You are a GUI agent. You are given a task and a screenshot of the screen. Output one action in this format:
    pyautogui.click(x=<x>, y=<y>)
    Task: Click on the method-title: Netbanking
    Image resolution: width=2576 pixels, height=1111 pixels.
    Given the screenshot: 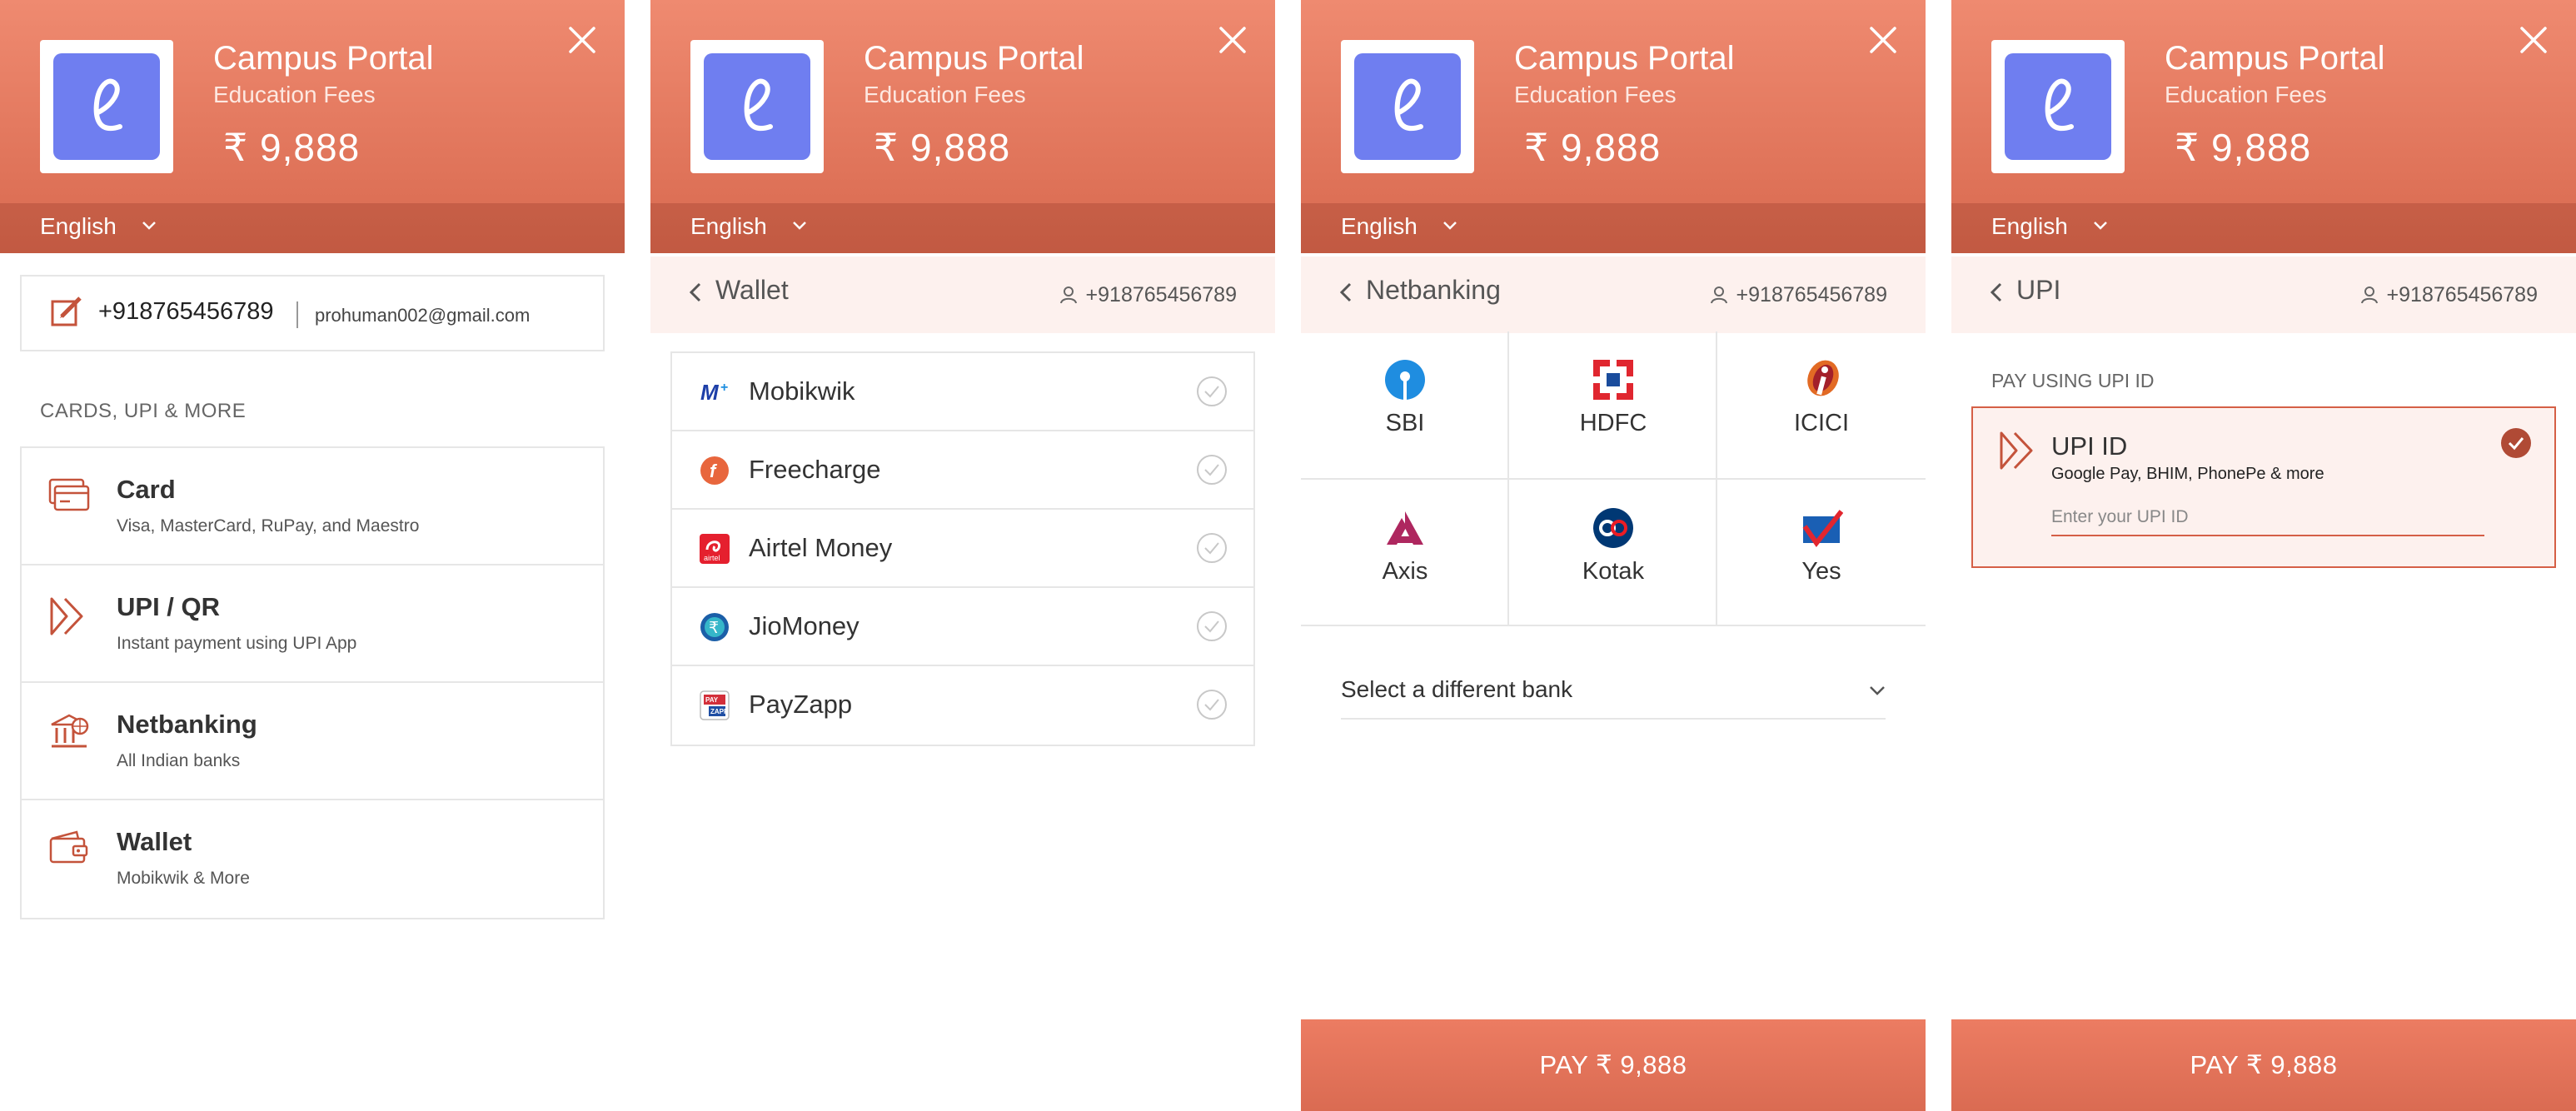 What is the action you would take?
    pyautogui.click(x=187, y=724)
    